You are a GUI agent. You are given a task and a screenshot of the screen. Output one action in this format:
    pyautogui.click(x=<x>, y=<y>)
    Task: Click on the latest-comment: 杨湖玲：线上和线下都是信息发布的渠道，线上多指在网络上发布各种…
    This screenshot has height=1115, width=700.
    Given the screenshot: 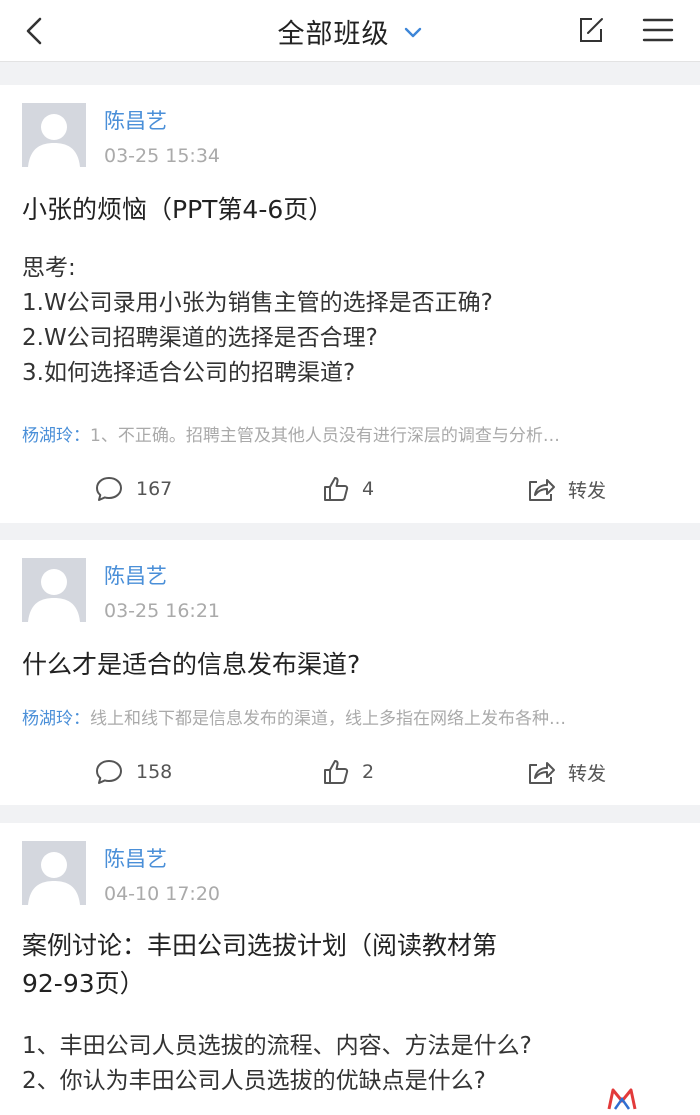 What is the action you would take?
    pyautogui.click(x=347, y=716)
    